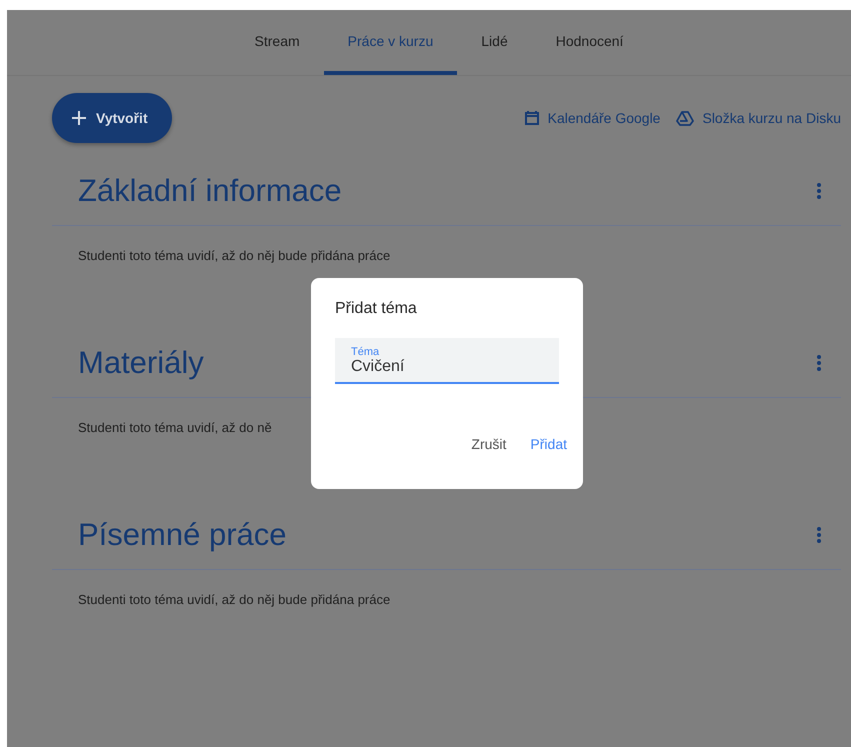  Describe the element at coordinates (590, 42) in the screenshot. I see `tab: Hodnocení` at that location.